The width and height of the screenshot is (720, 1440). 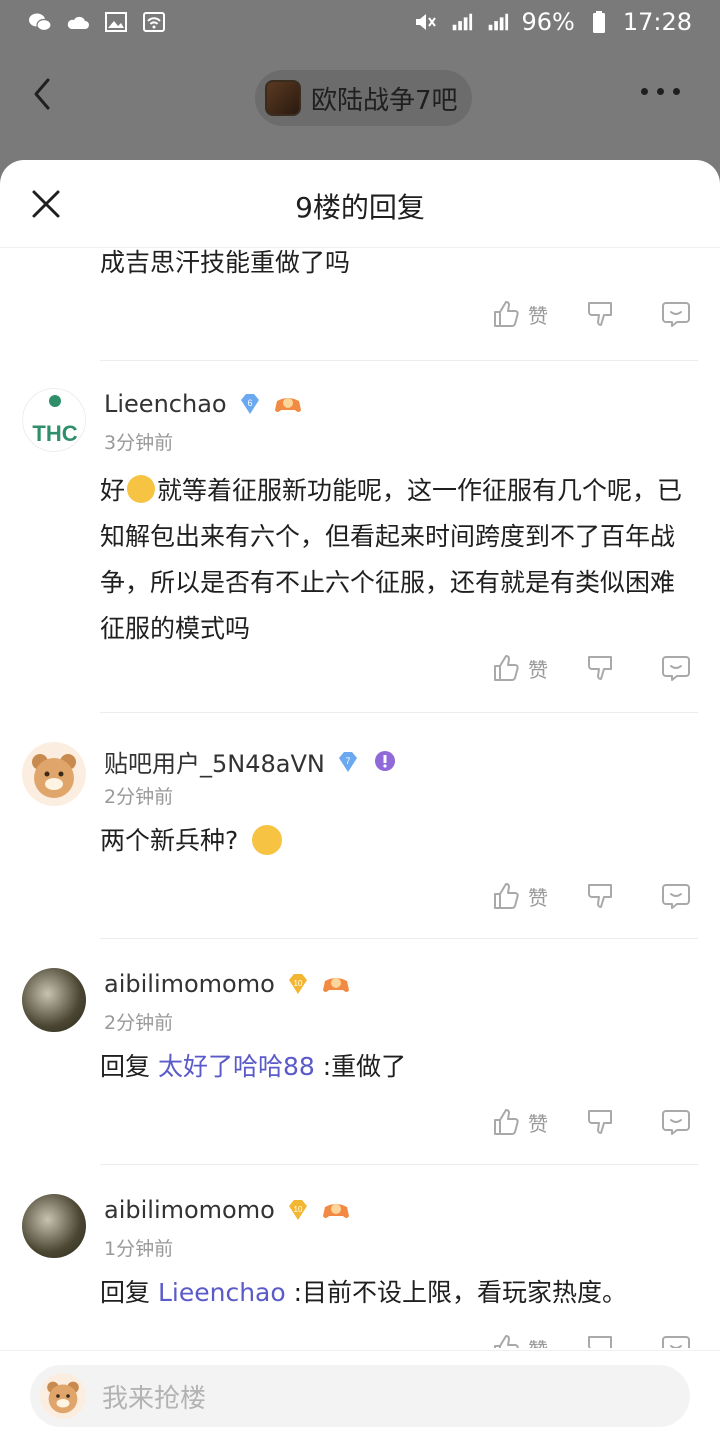 I want to click on chevron-left-icon, so click(x=42, y=94).